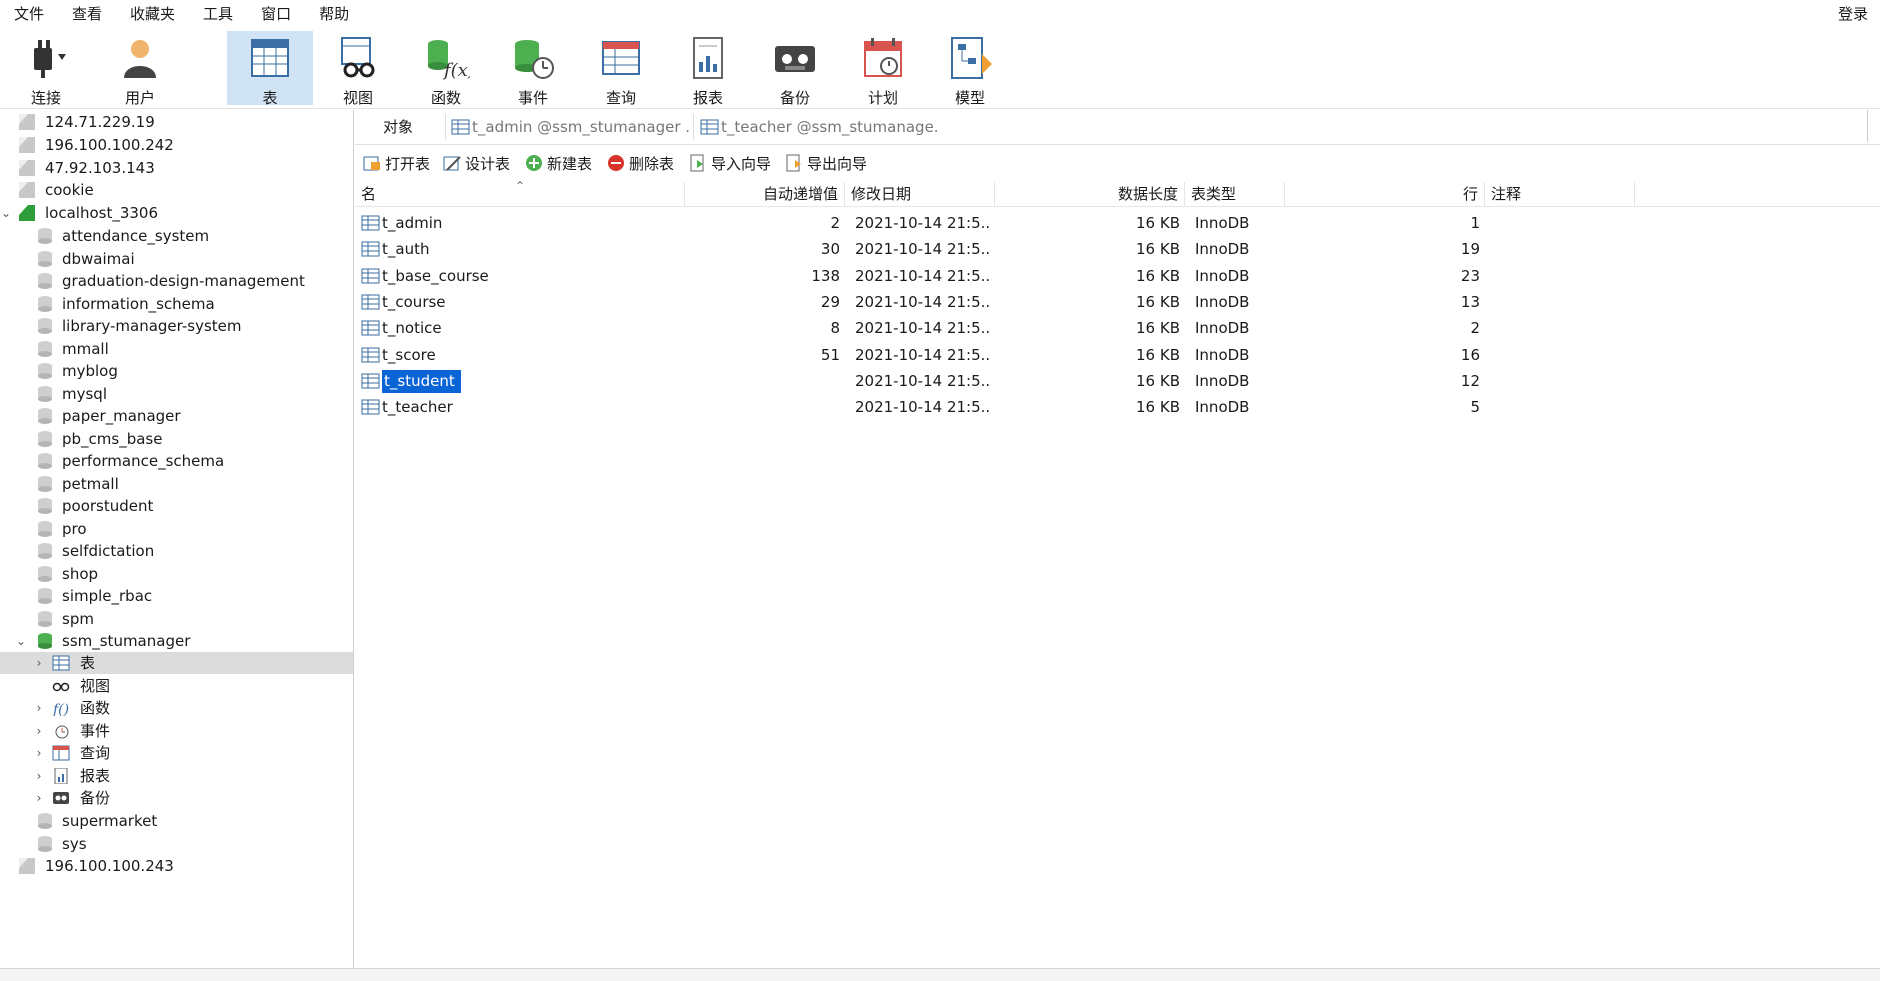  What do you see at coordinates (446, 69) in the screenshot?
I see `toolbar-function-button: f(x) 函数` at bounding box center [446, 69].